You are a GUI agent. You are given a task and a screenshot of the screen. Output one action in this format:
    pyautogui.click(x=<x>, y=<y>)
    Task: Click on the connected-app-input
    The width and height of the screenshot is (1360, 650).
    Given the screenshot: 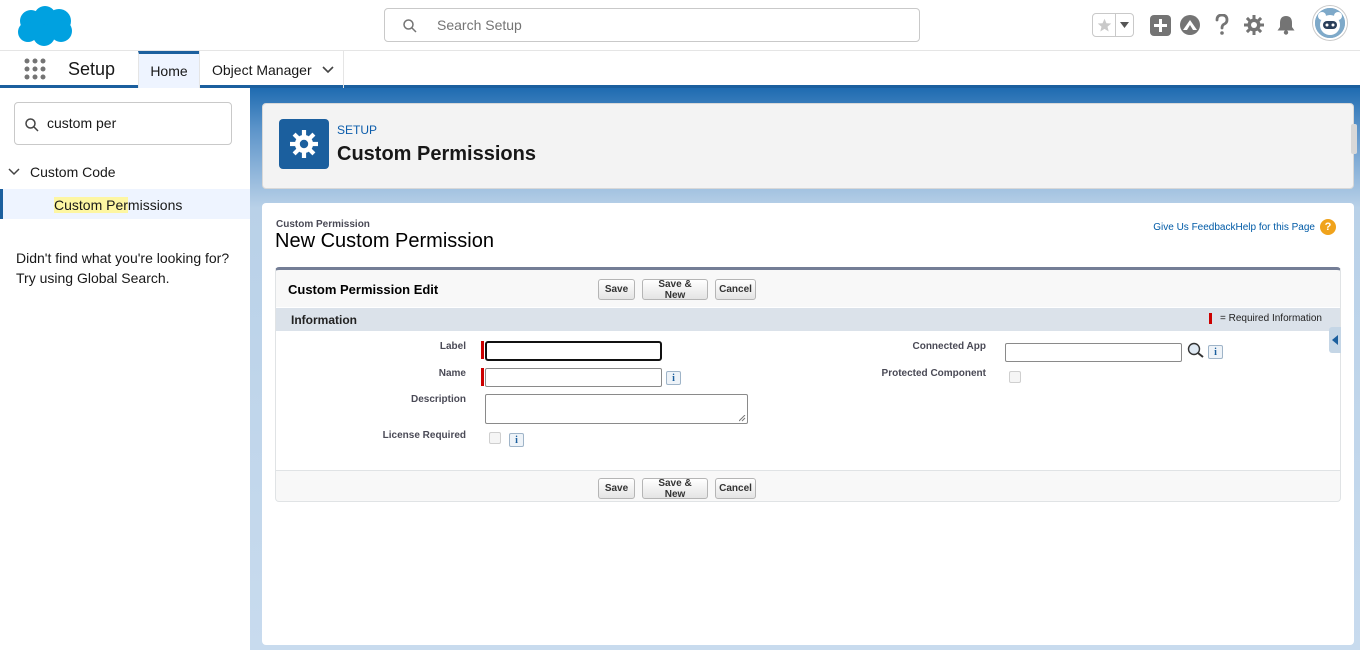 What is the action you would take?
    pyautogui.click(x=1093, y=352)
    